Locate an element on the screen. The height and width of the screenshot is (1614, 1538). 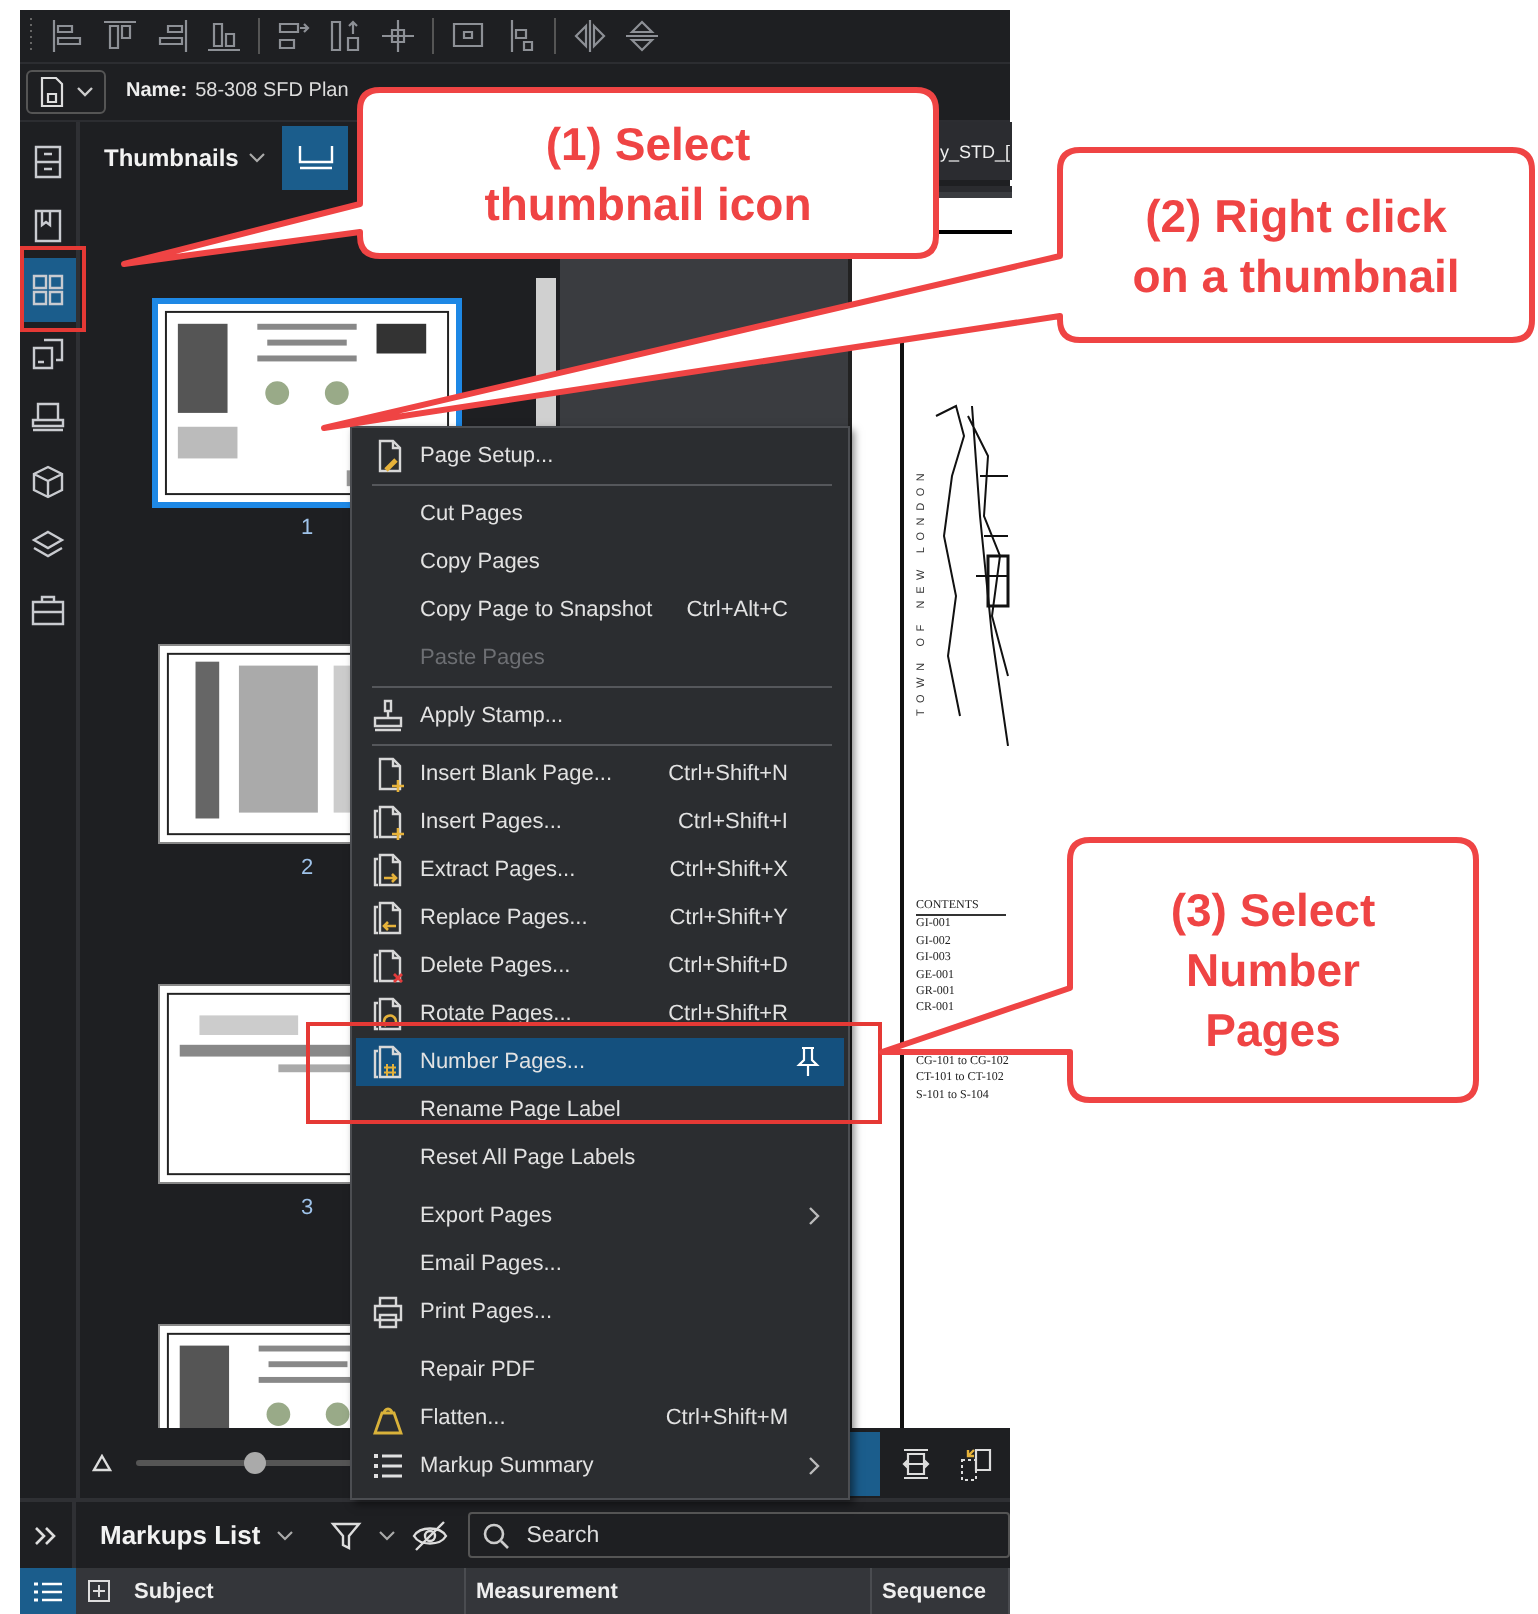
menu-item: Rename Page Label is located at coordinates (600, 1110).